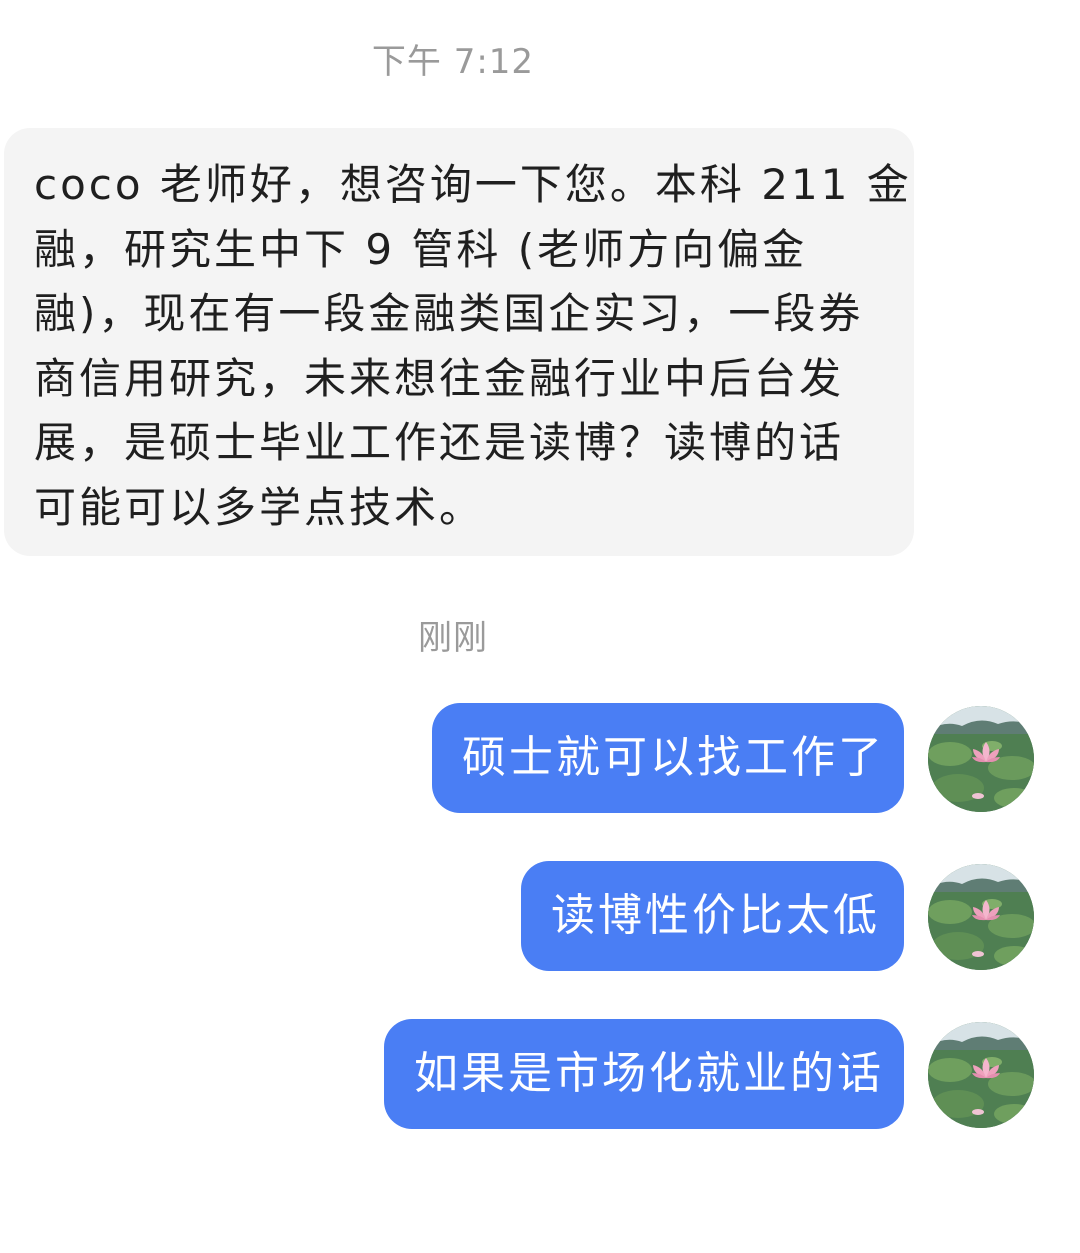 This screenshot has width=1080, height=1253. I want to click on message-text-line: coco 老师好，想咨询一下您。本科 211 金, so click(473, 184).